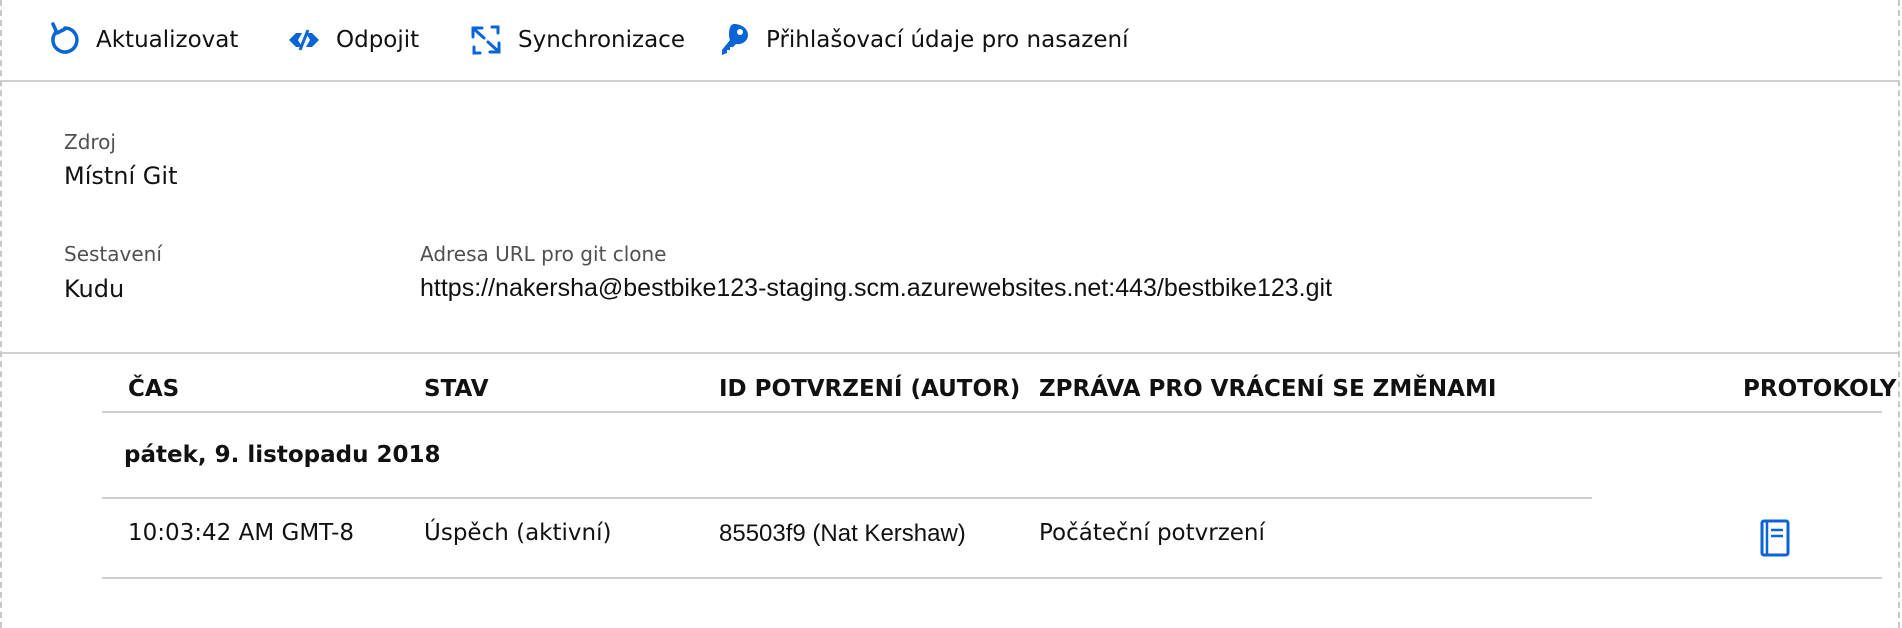  I want to click on row-commit-id: 85503f9 (Nat Kershaw), so click(842, 533).